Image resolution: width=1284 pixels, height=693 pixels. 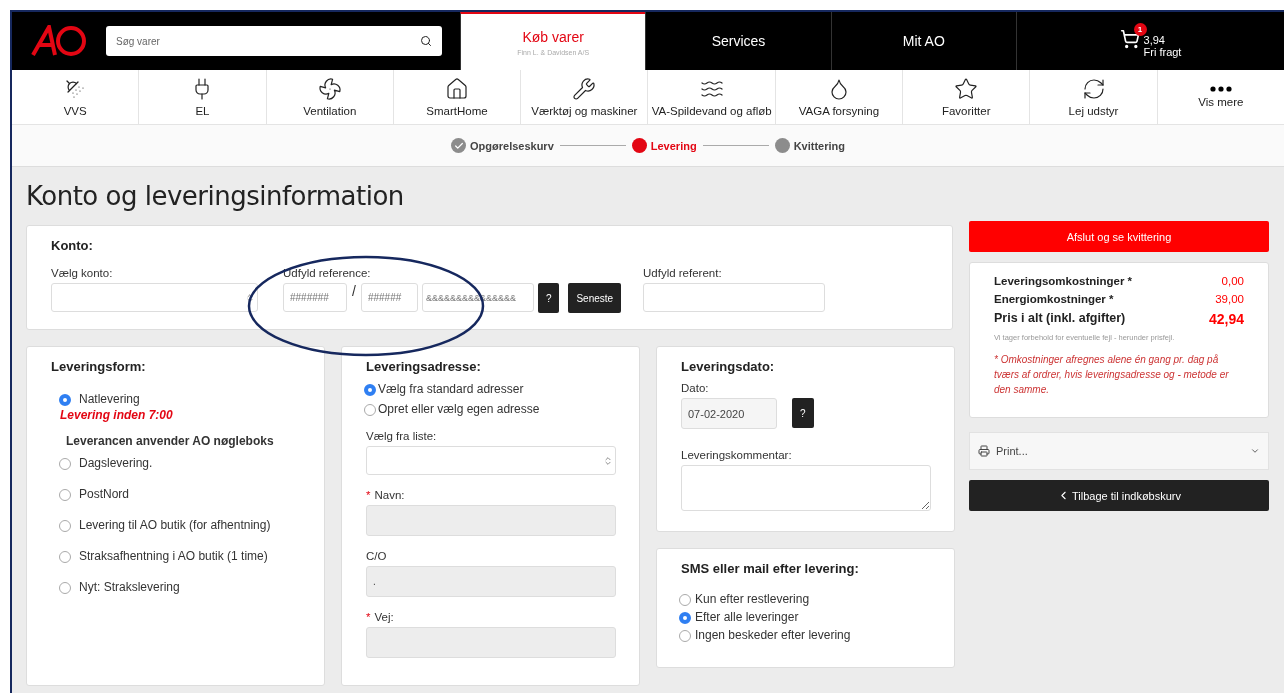 What do you see at coordinates (683, 273) in the screenshot?
I see `field-label: Udfyld referent:` at bounding box center [683, 273].